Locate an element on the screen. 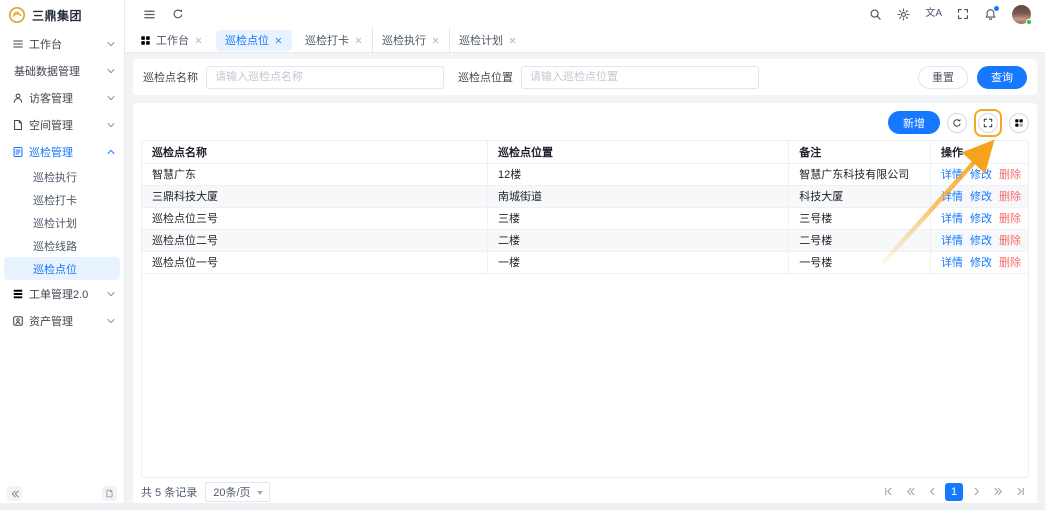  sidebar-item-label: 工作台 is located at coordinates (45, 44).